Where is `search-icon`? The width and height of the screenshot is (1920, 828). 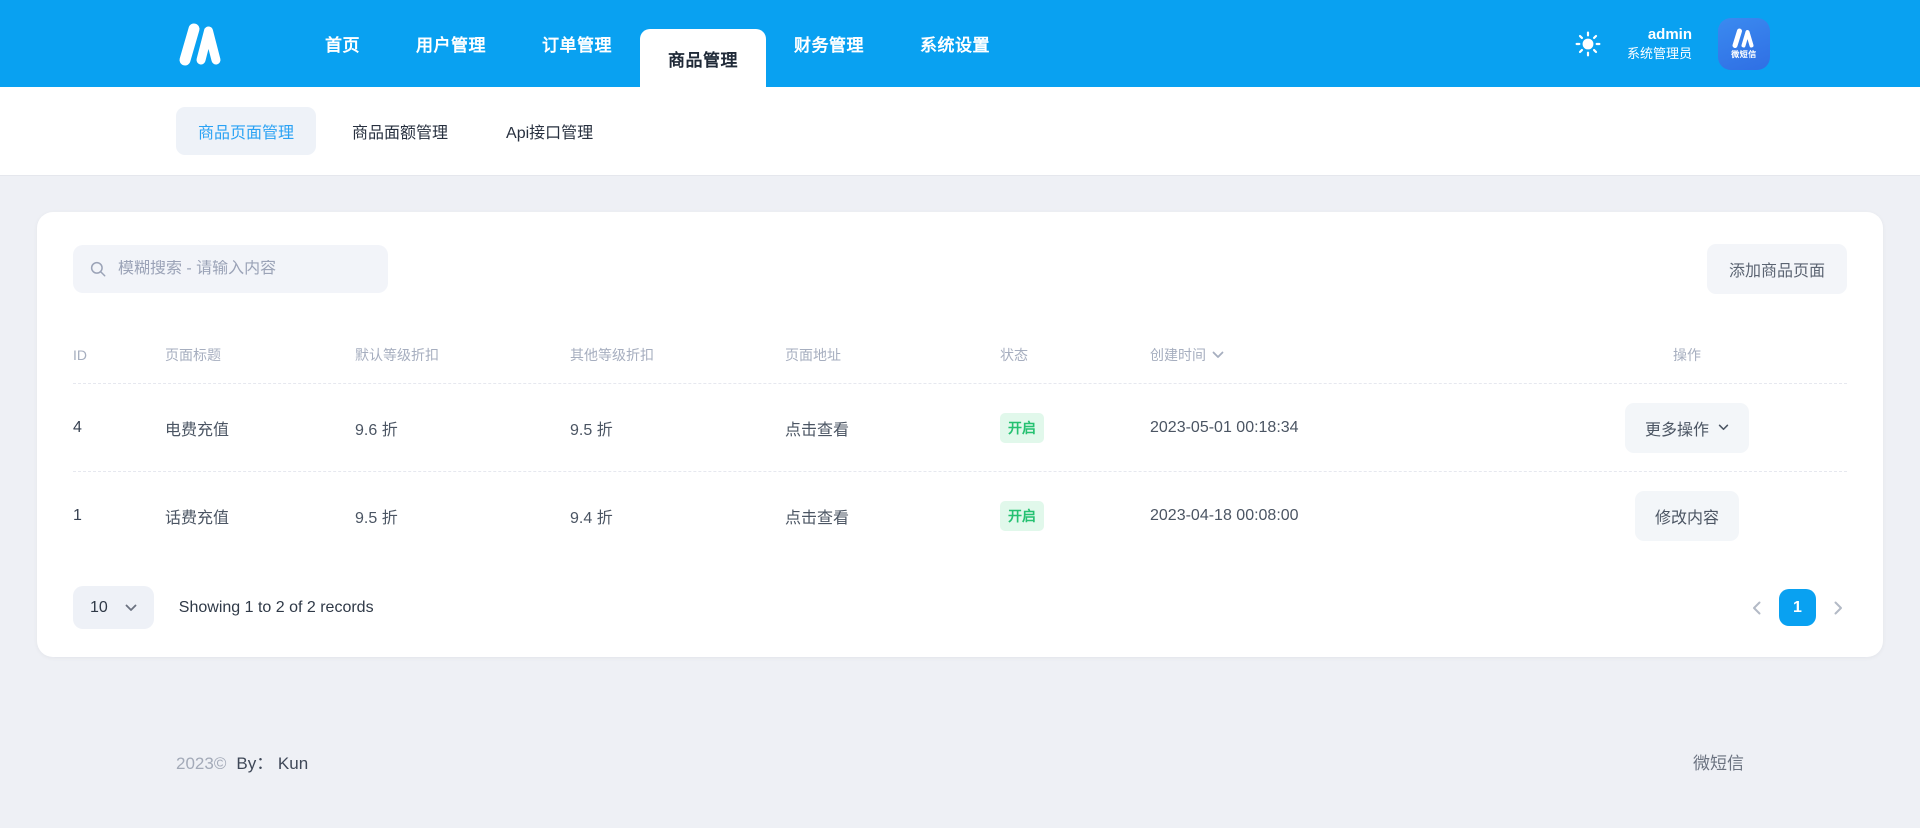
search-icon is located at coordinates (98, 269).